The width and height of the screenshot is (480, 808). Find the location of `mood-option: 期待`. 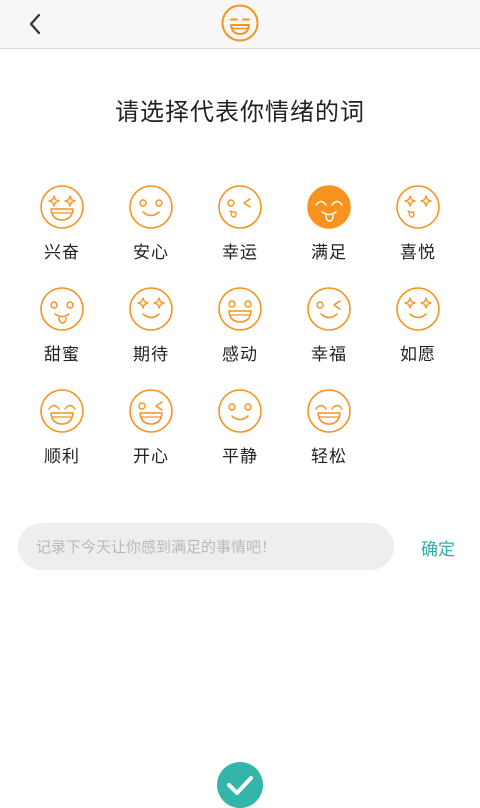

mood-option: 期待 is located at coordinates (151, 331).